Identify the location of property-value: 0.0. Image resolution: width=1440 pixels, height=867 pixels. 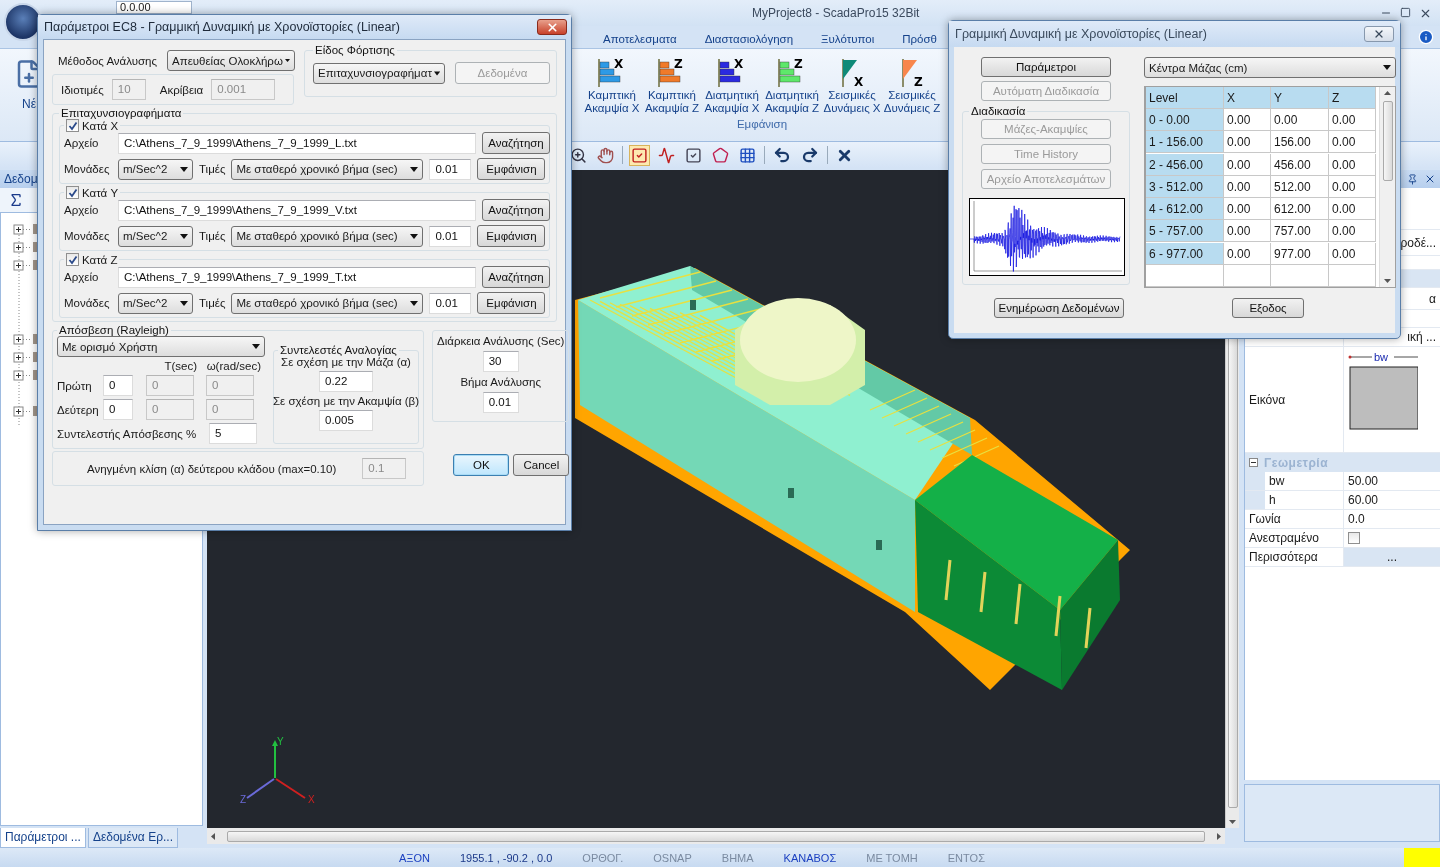
(1356, 519).